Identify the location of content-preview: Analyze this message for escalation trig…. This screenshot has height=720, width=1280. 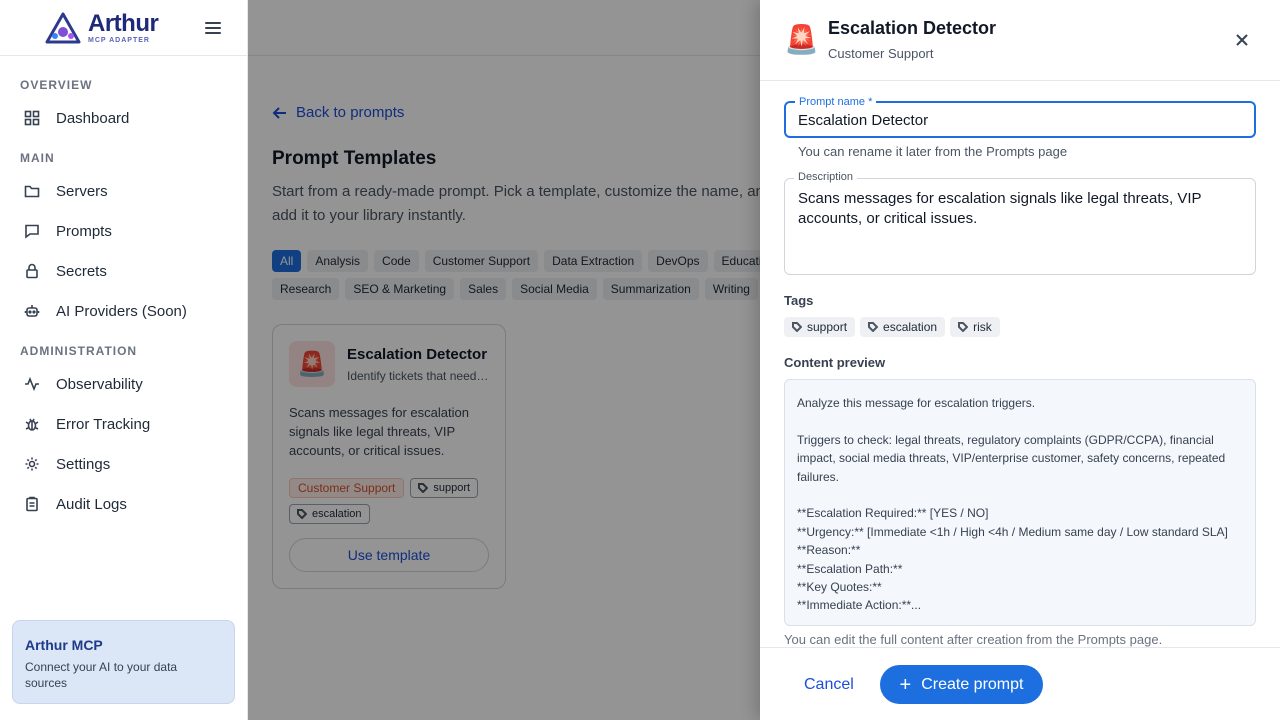
(1020, 502).